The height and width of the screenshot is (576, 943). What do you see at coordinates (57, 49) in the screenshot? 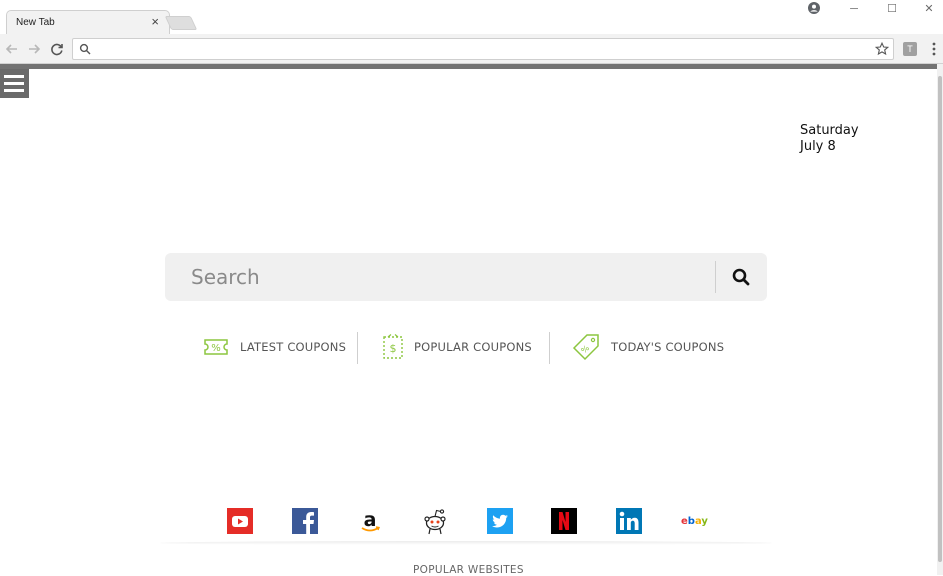
I see `reload-icon` at bounding box center [57, 49].